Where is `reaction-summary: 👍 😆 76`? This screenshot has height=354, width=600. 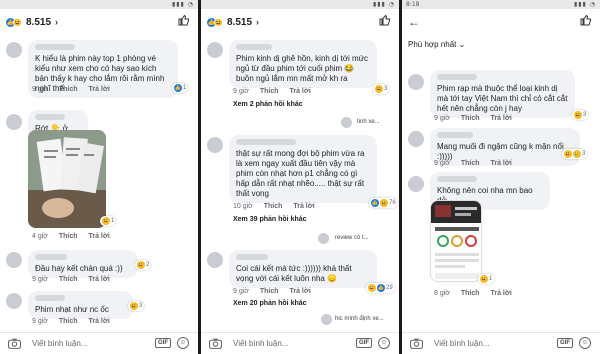
reaction-summary: 👍 😆 76 is located at coordinates (383, 203).